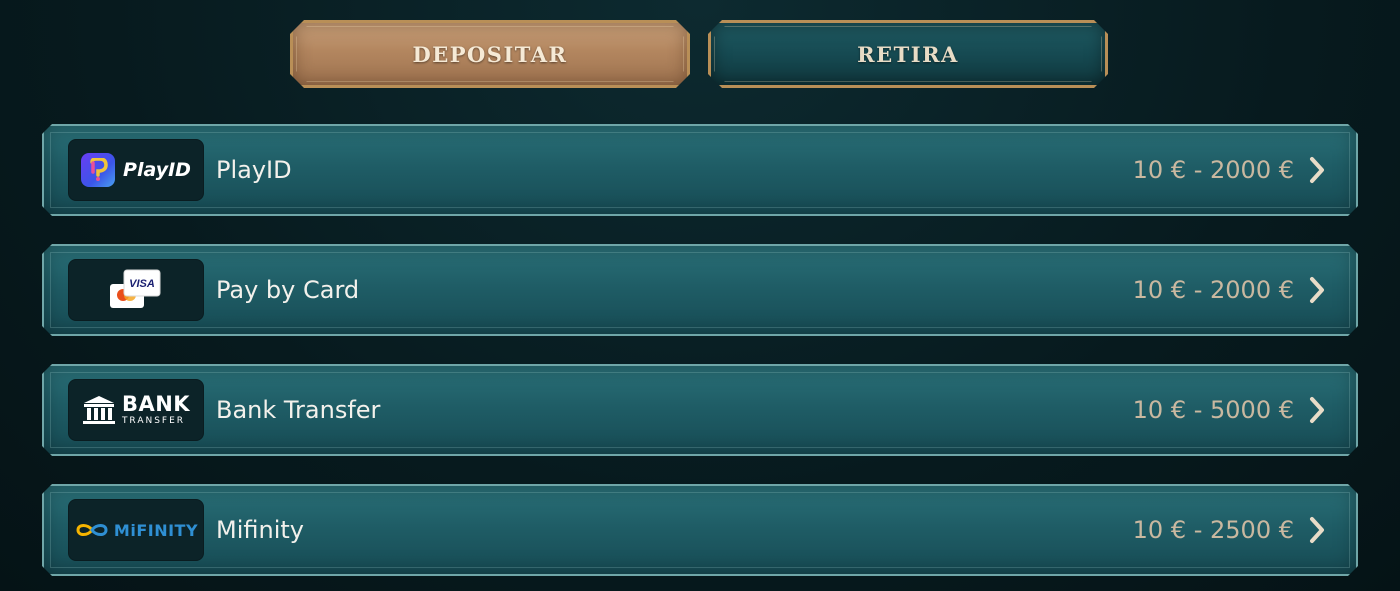 The height and width of the screenshot is (591, 1400). Describe the element at coordinates (700, 290) in the screenshot. I see `method-row-card: VISA Pay by Card 10 € - 2000 €` at that location.